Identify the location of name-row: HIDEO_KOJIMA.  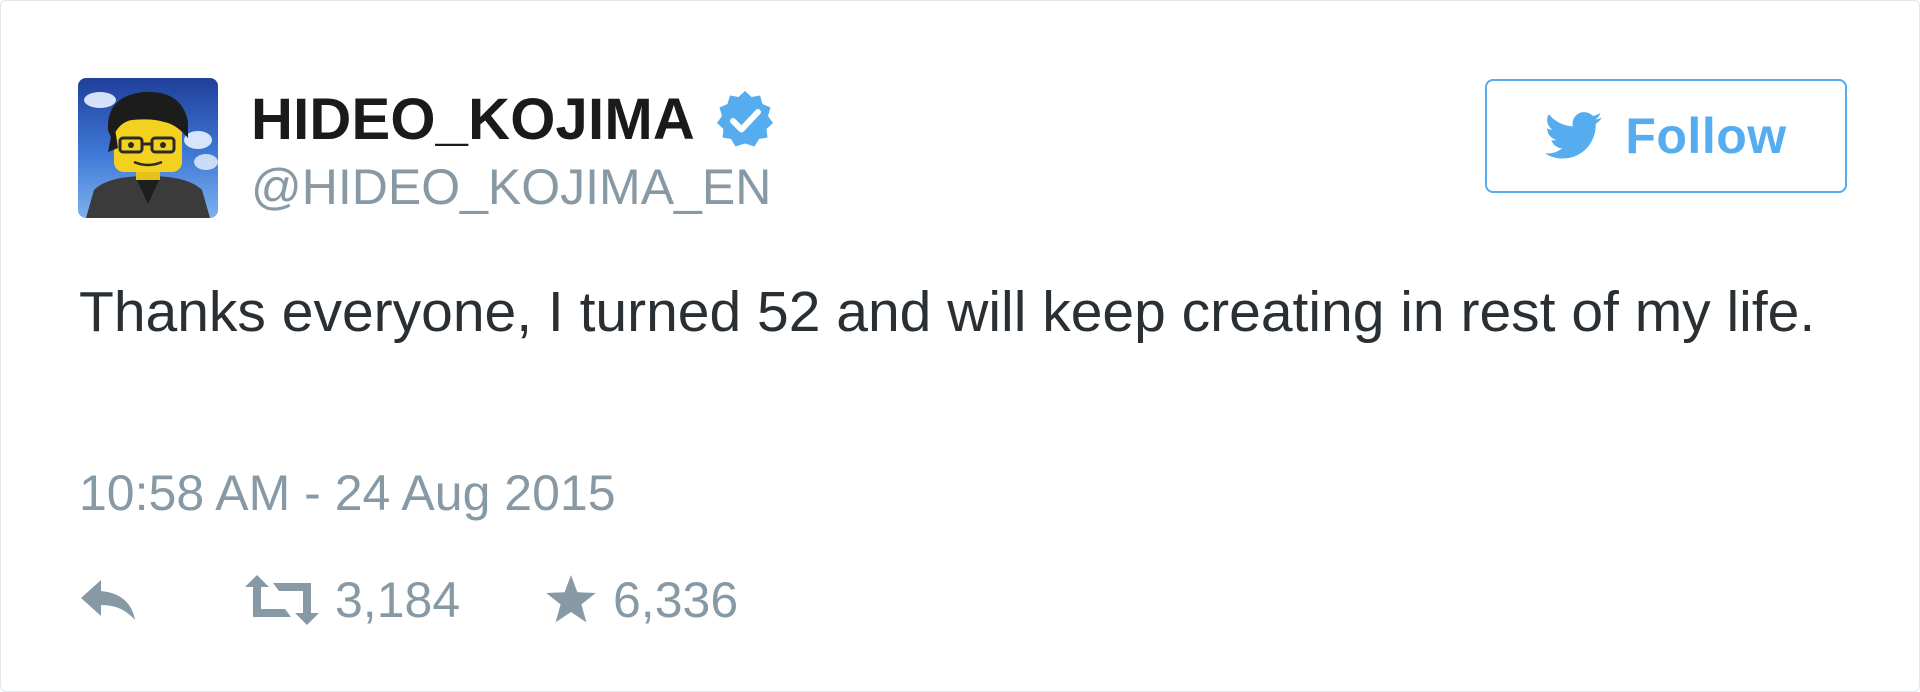
(514, 120).